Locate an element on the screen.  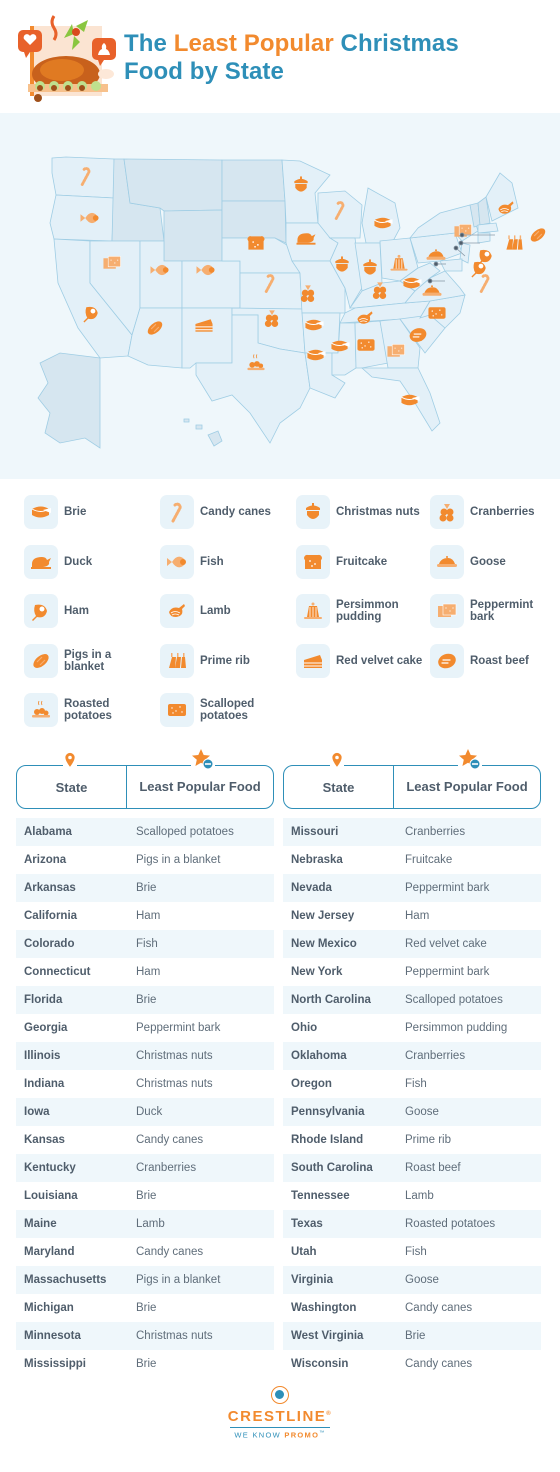
column-header-food: Least Popular Food is located at coordinates (200, 786).